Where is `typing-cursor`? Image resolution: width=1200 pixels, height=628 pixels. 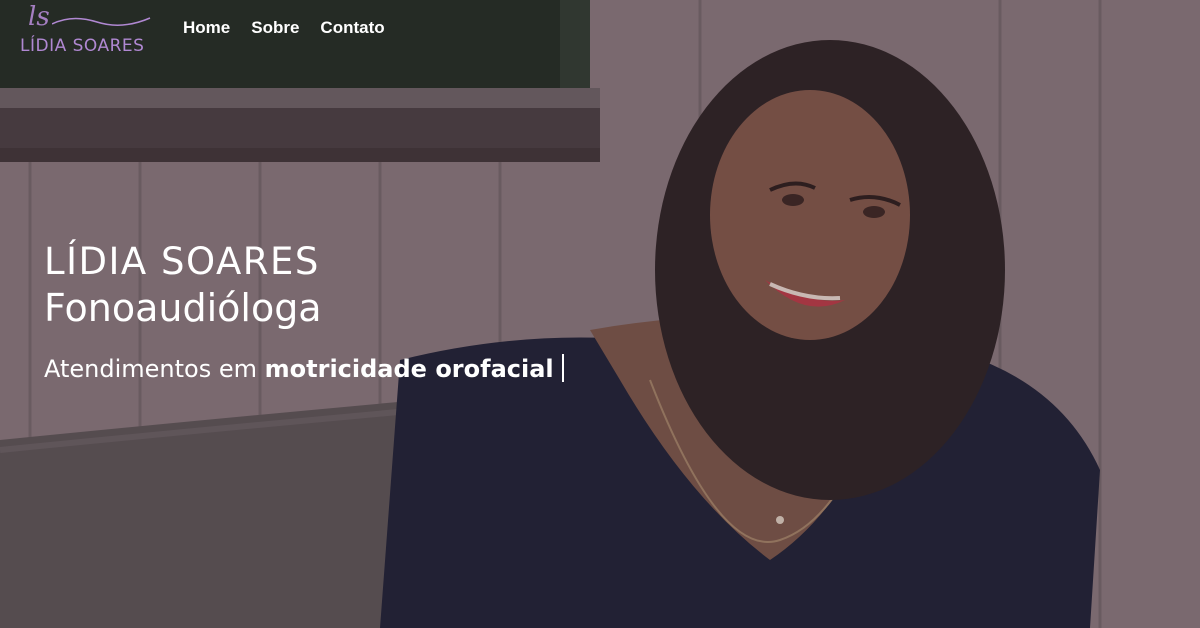
typing-cursor is located at coordinates (562, 368).